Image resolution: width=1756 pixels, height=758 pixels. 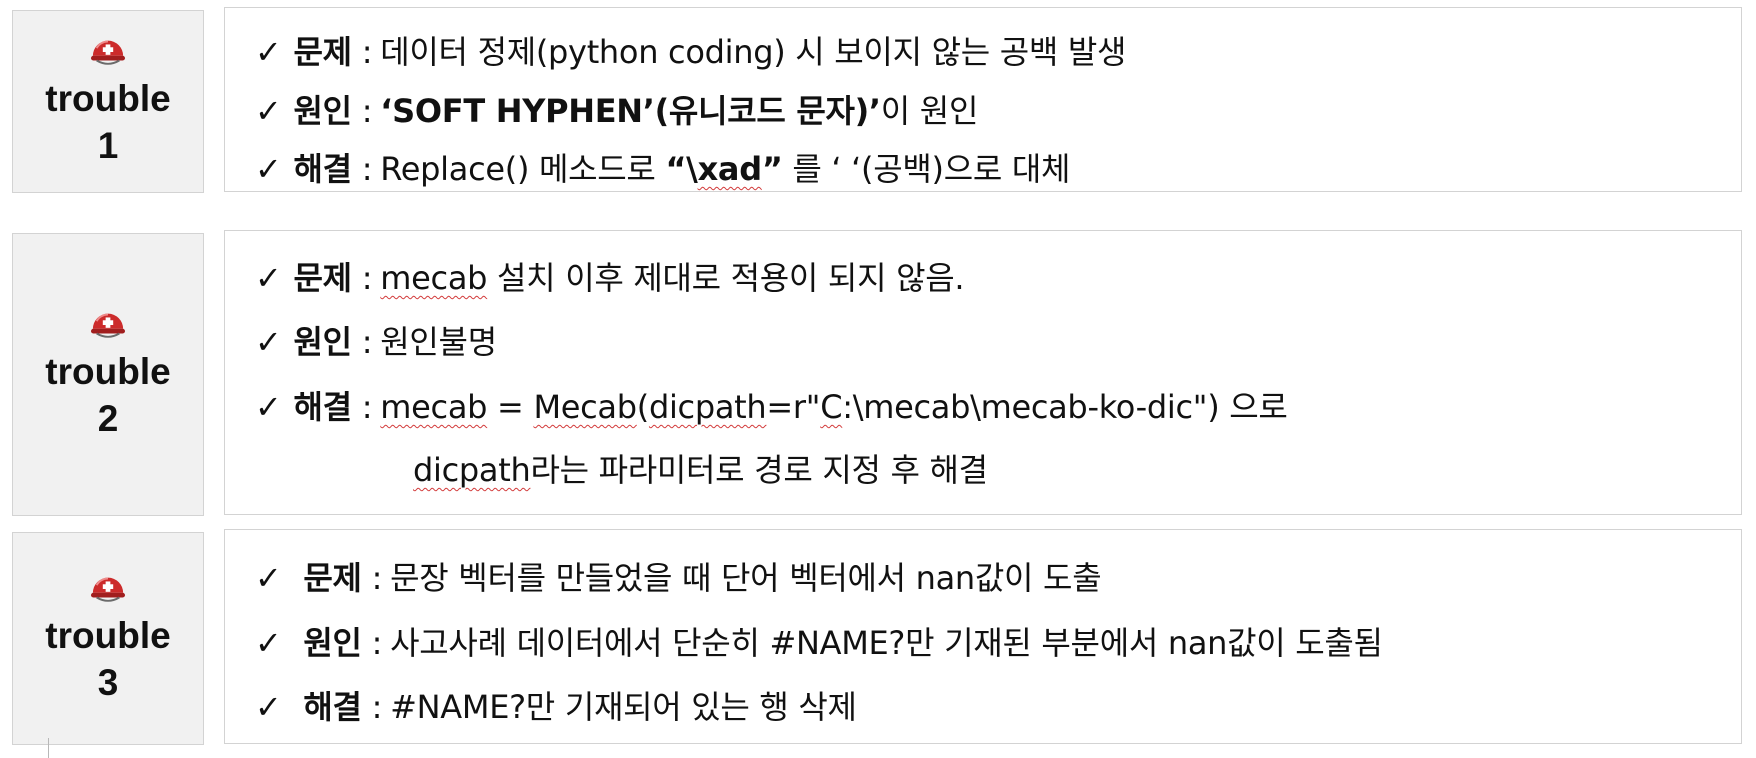 I want to click on solution-eq: =, so click(x=510, y=407).